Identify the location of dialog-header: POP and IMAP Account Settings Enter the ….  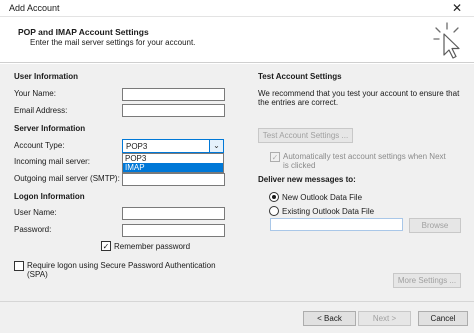
(237, 40).